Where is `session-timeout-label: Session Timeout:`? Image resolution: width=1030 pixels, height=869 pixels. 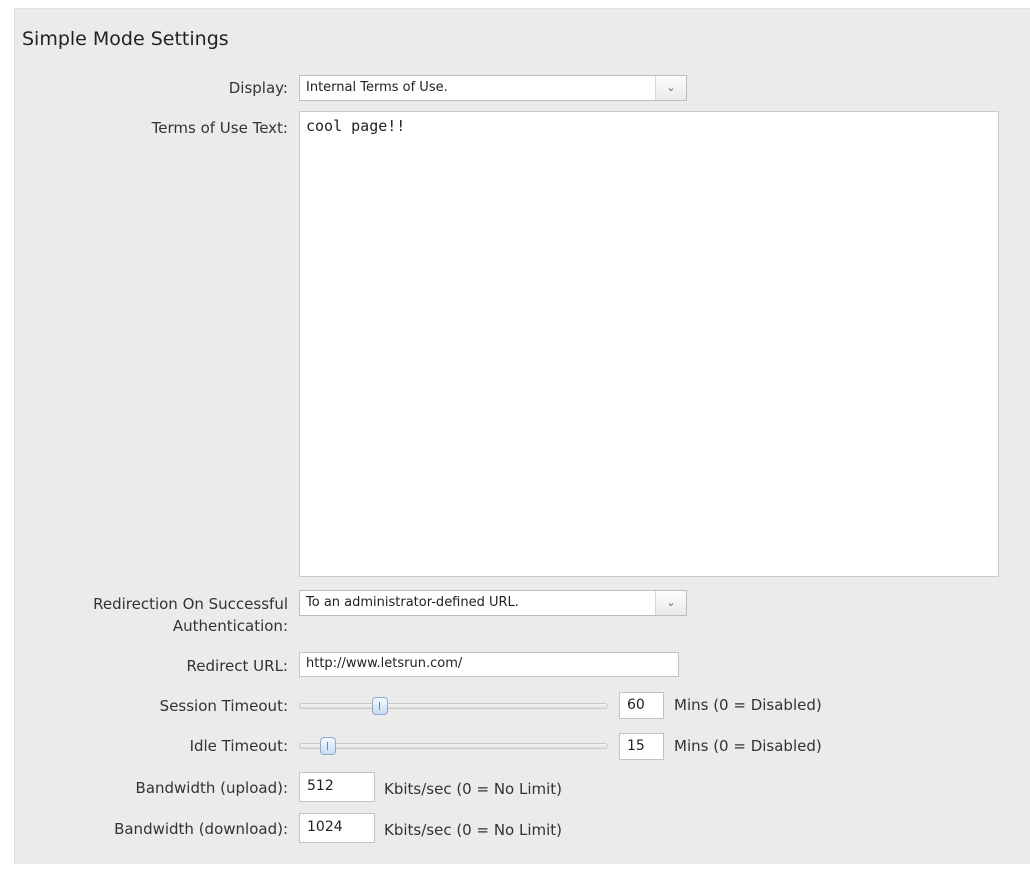
session-timeout-label: Session Timeout: is located at coordinates (223, 706).